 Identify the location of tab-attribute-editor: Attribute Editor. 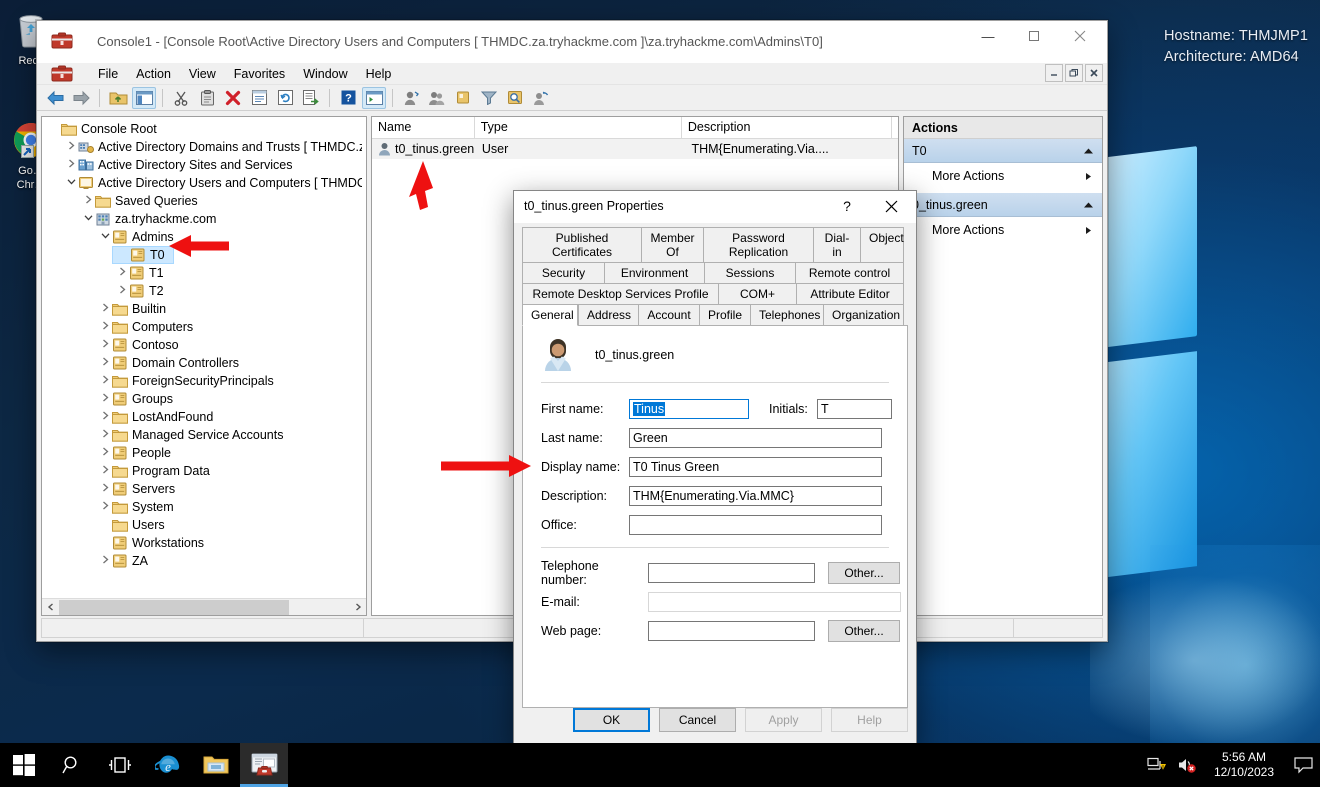
(850, 293).